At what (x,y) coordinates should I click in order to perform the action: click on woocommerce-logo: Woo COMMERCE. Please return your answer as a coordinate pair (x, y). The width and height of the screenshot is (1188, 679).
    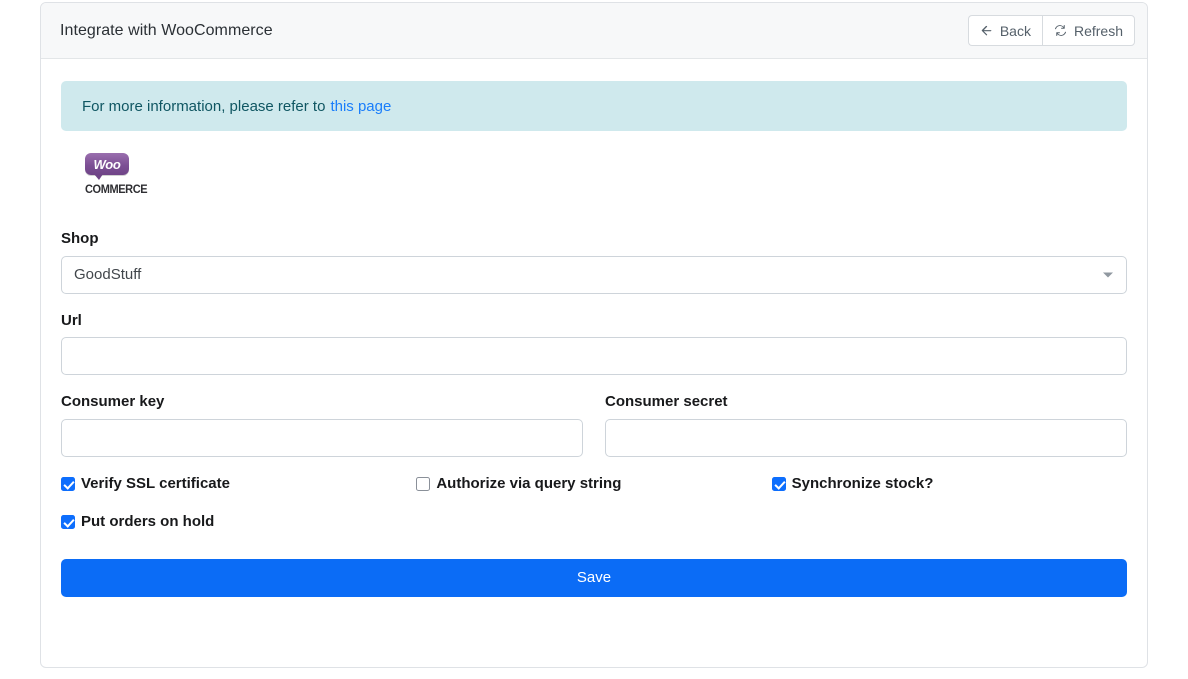
    Looking at the image, I should click on (116, 175).